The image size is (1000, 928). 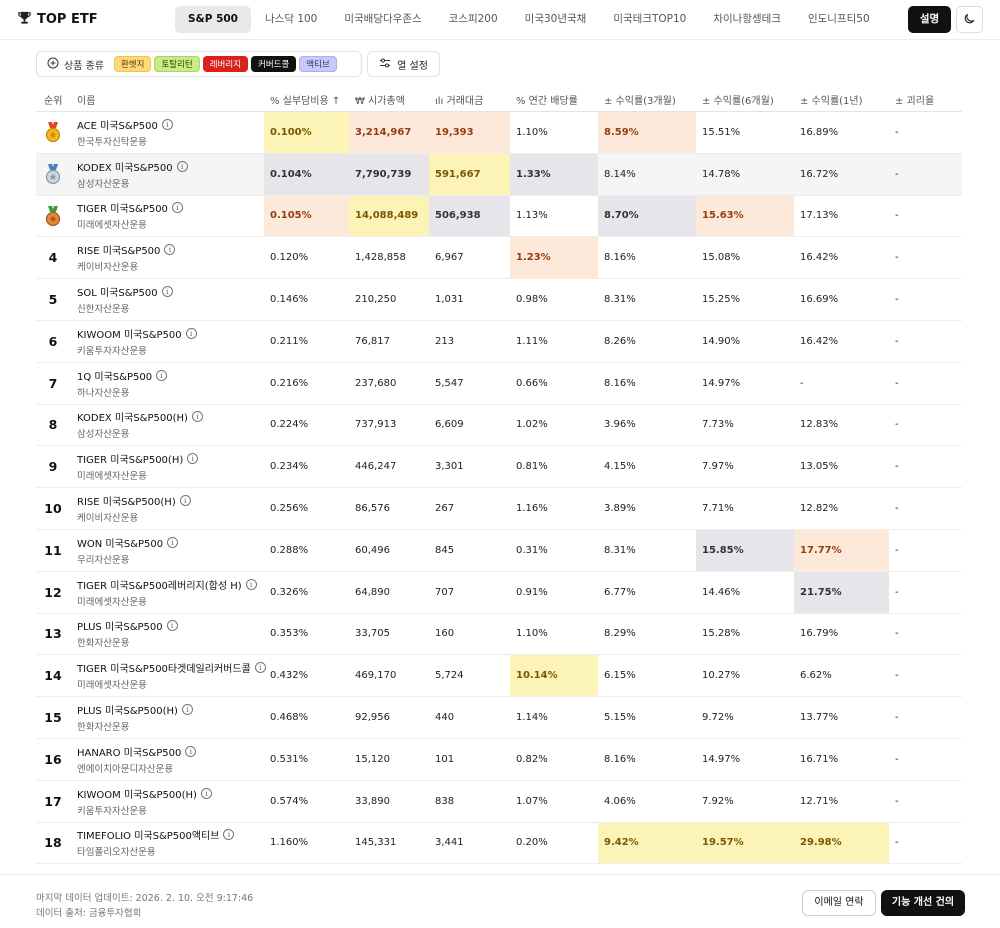 I want to click on rank-number: 4, so click(x=53, y=258).